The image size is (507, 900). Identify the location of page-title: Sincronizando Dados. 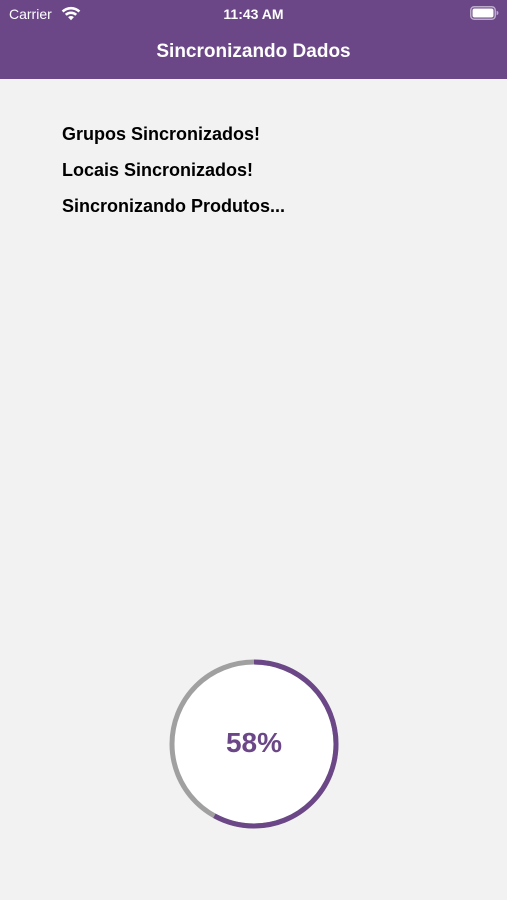
(253, 51).